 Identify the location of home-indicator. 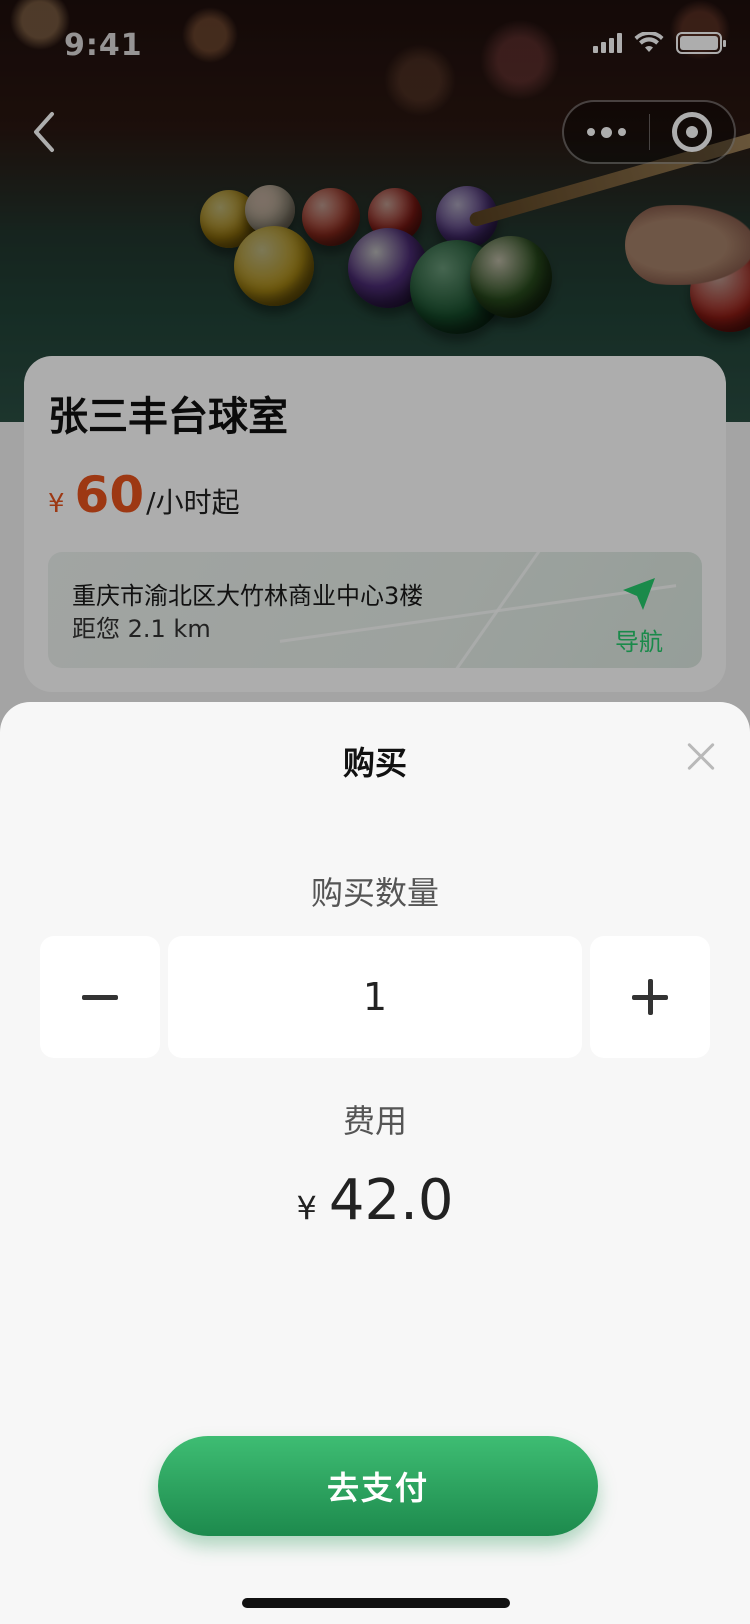
(376, 1603).